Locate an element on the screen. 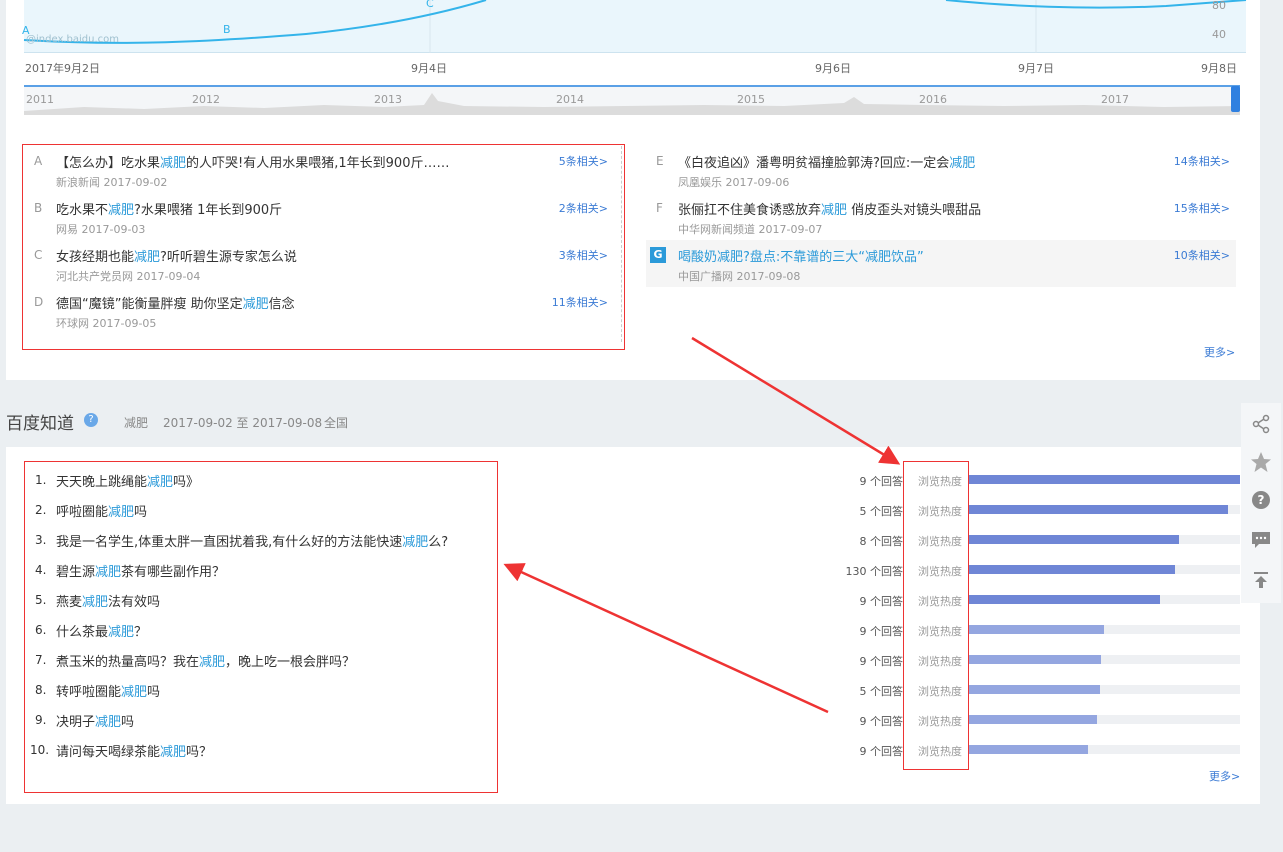 This screenshot has width=1283, height=852. news-letter: E is located at coordinates (660, 161).